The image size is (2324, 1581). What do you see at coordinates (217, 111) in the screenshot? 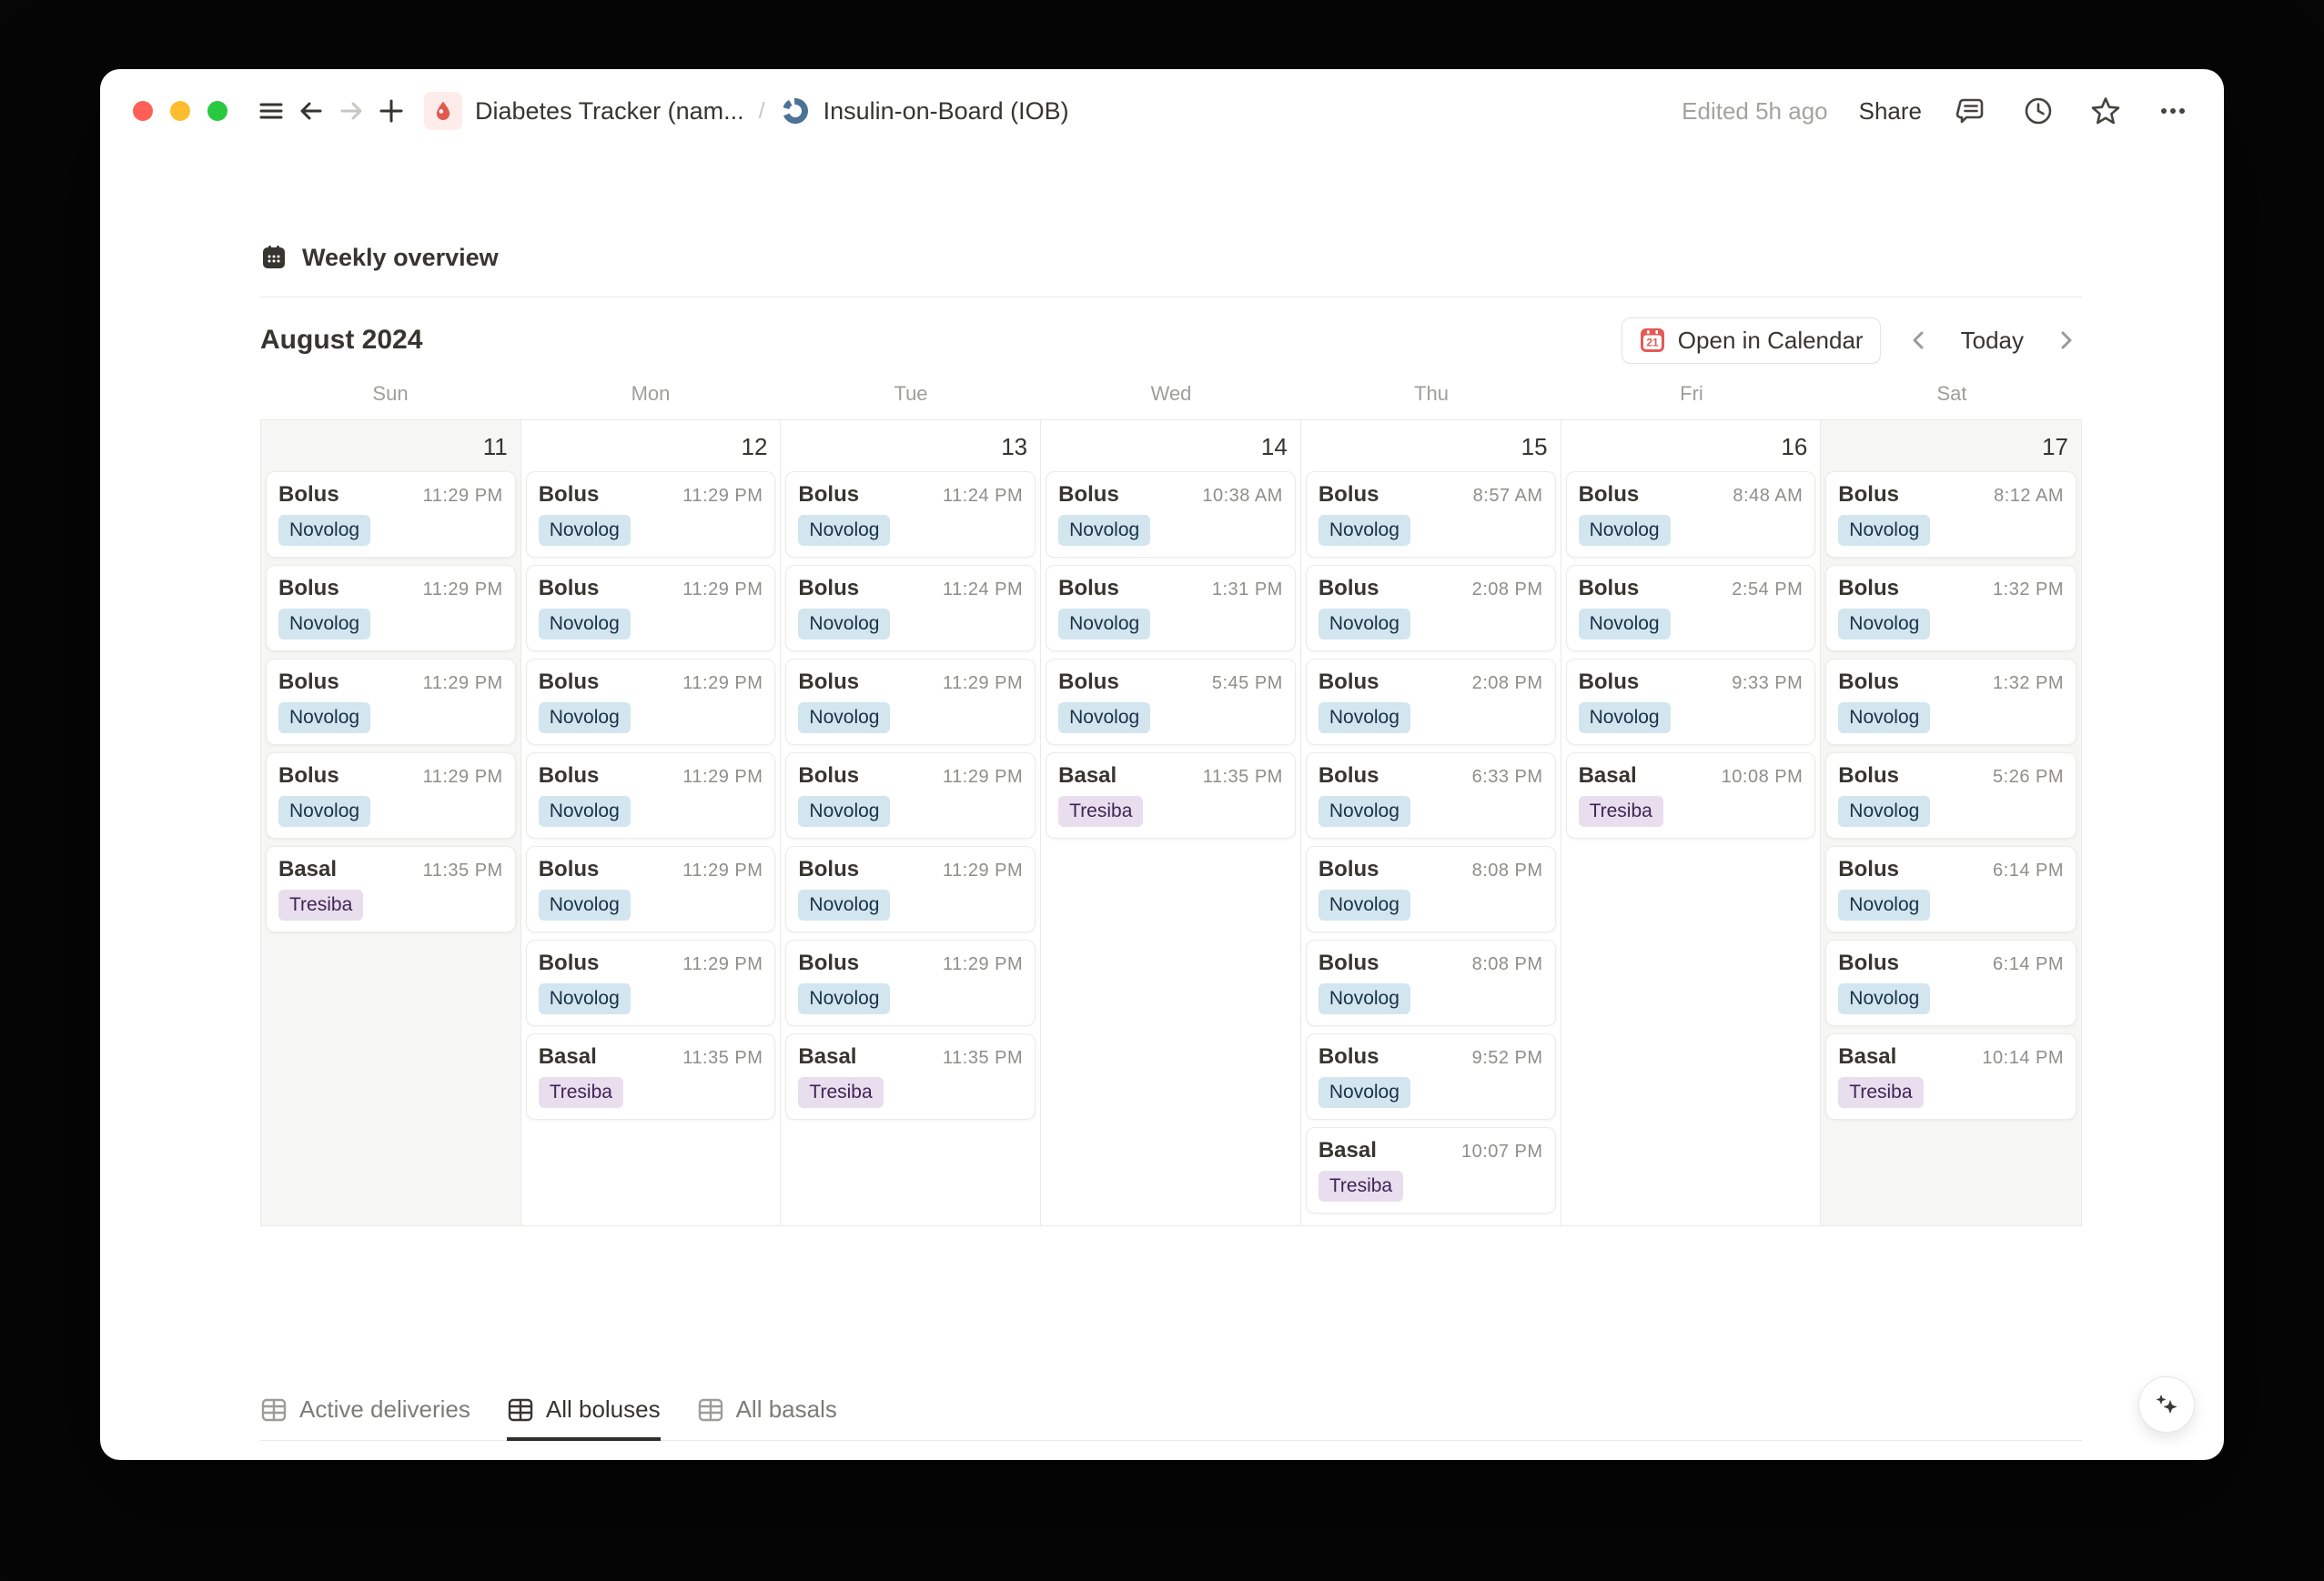
I see `zoom-window-button` at bounding box center [217, 111].